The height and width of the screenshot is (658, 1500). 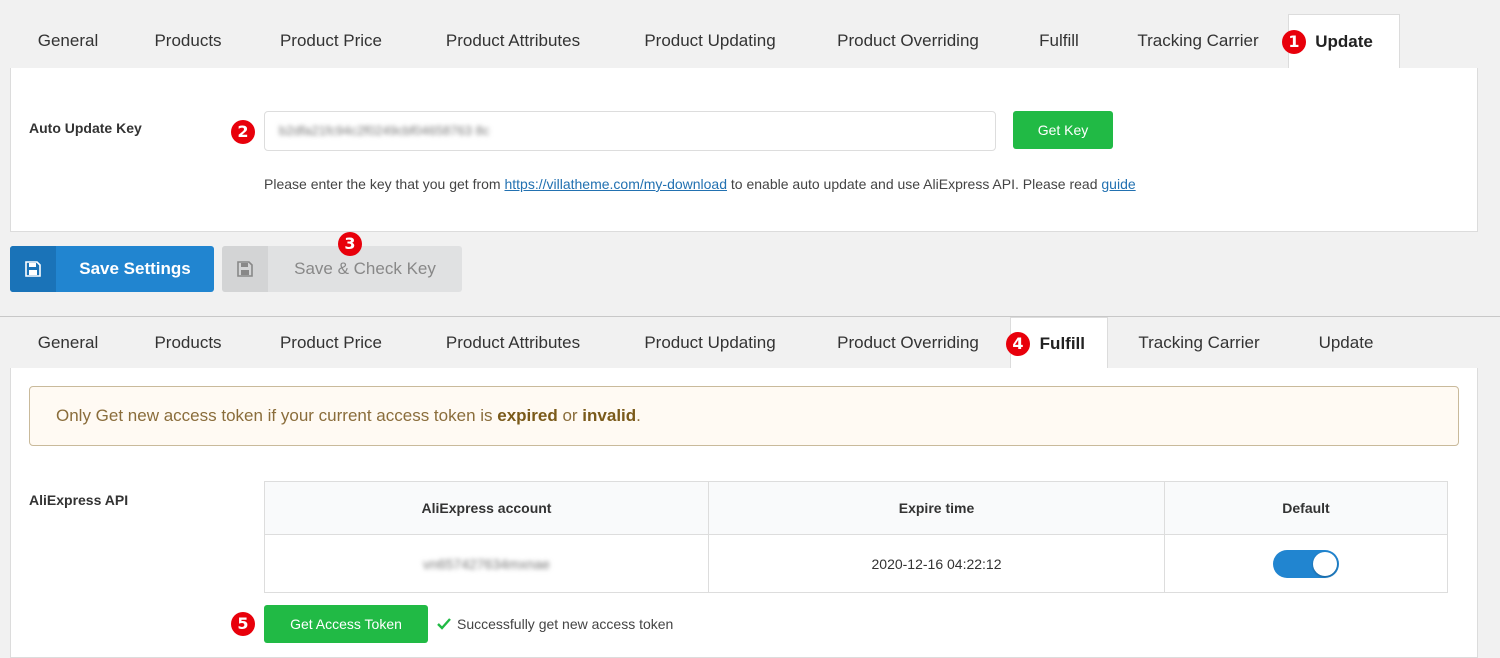 I want to click on step-marker-5: 5, so click(x=243, y=624).